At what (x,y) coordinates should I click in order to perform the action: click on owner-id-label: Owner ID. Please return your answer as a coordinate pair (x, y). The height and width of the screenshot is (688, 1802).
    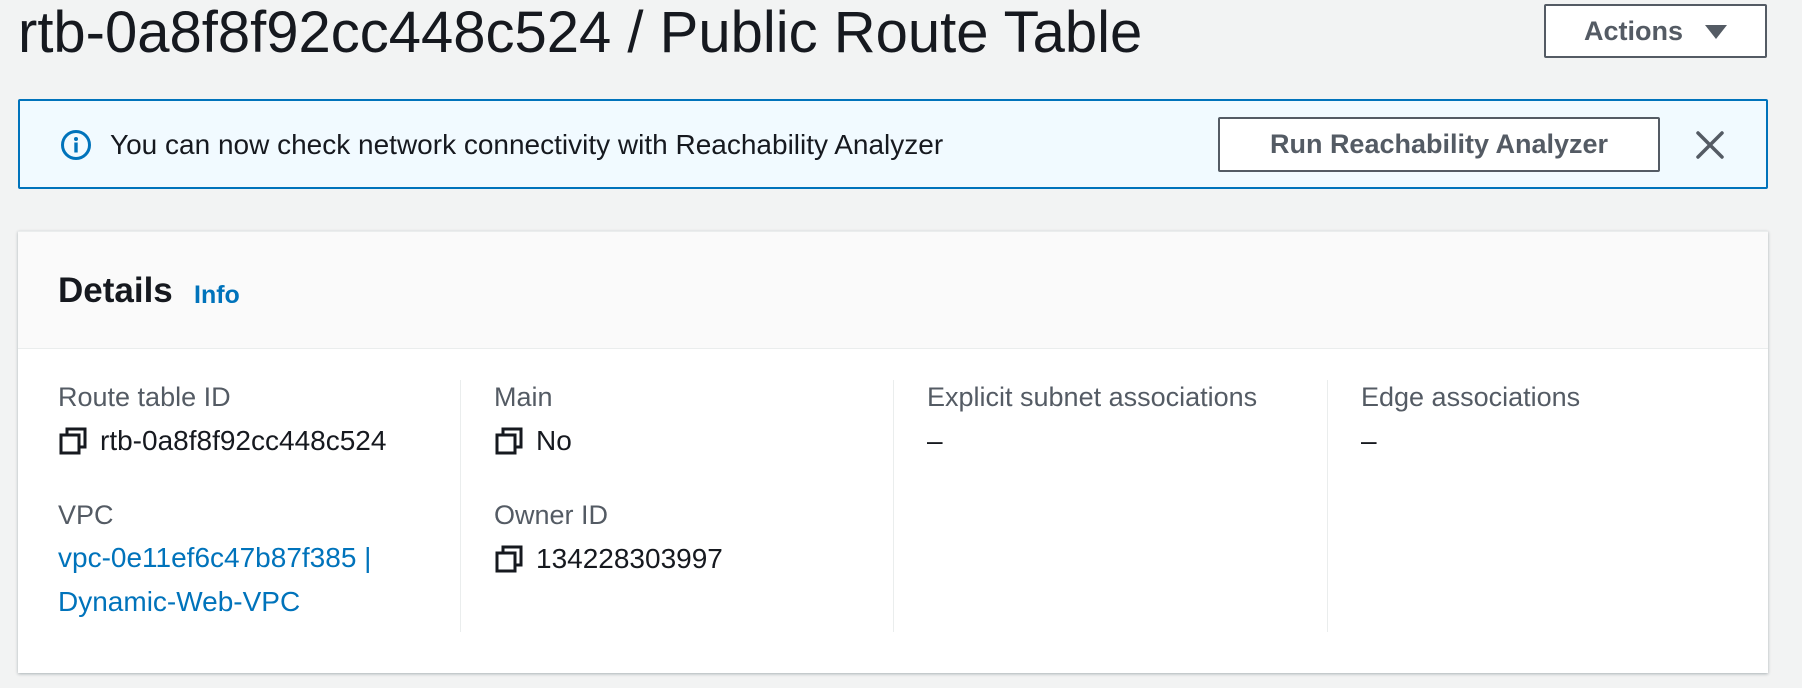
    Looking at the image, I should click on (551, 515).